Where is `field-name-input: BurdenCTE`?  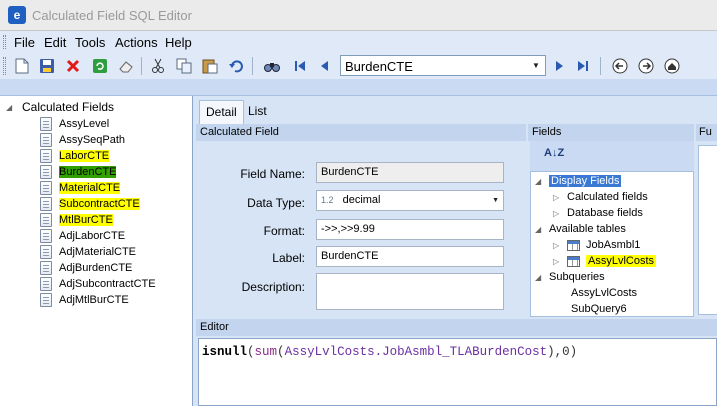 field-name-input: BurdenCTE is located at coordinates (410, 172).